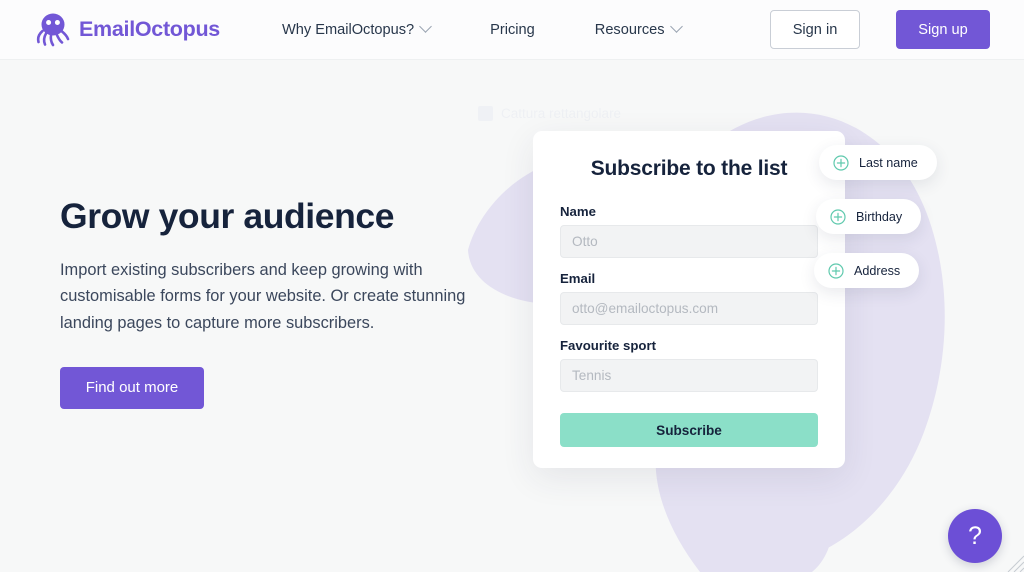 The image size is (1024, 572). Describe the element at coordinates (761, 511) in the screenshot. I see `blob-shape-lower` at that location.